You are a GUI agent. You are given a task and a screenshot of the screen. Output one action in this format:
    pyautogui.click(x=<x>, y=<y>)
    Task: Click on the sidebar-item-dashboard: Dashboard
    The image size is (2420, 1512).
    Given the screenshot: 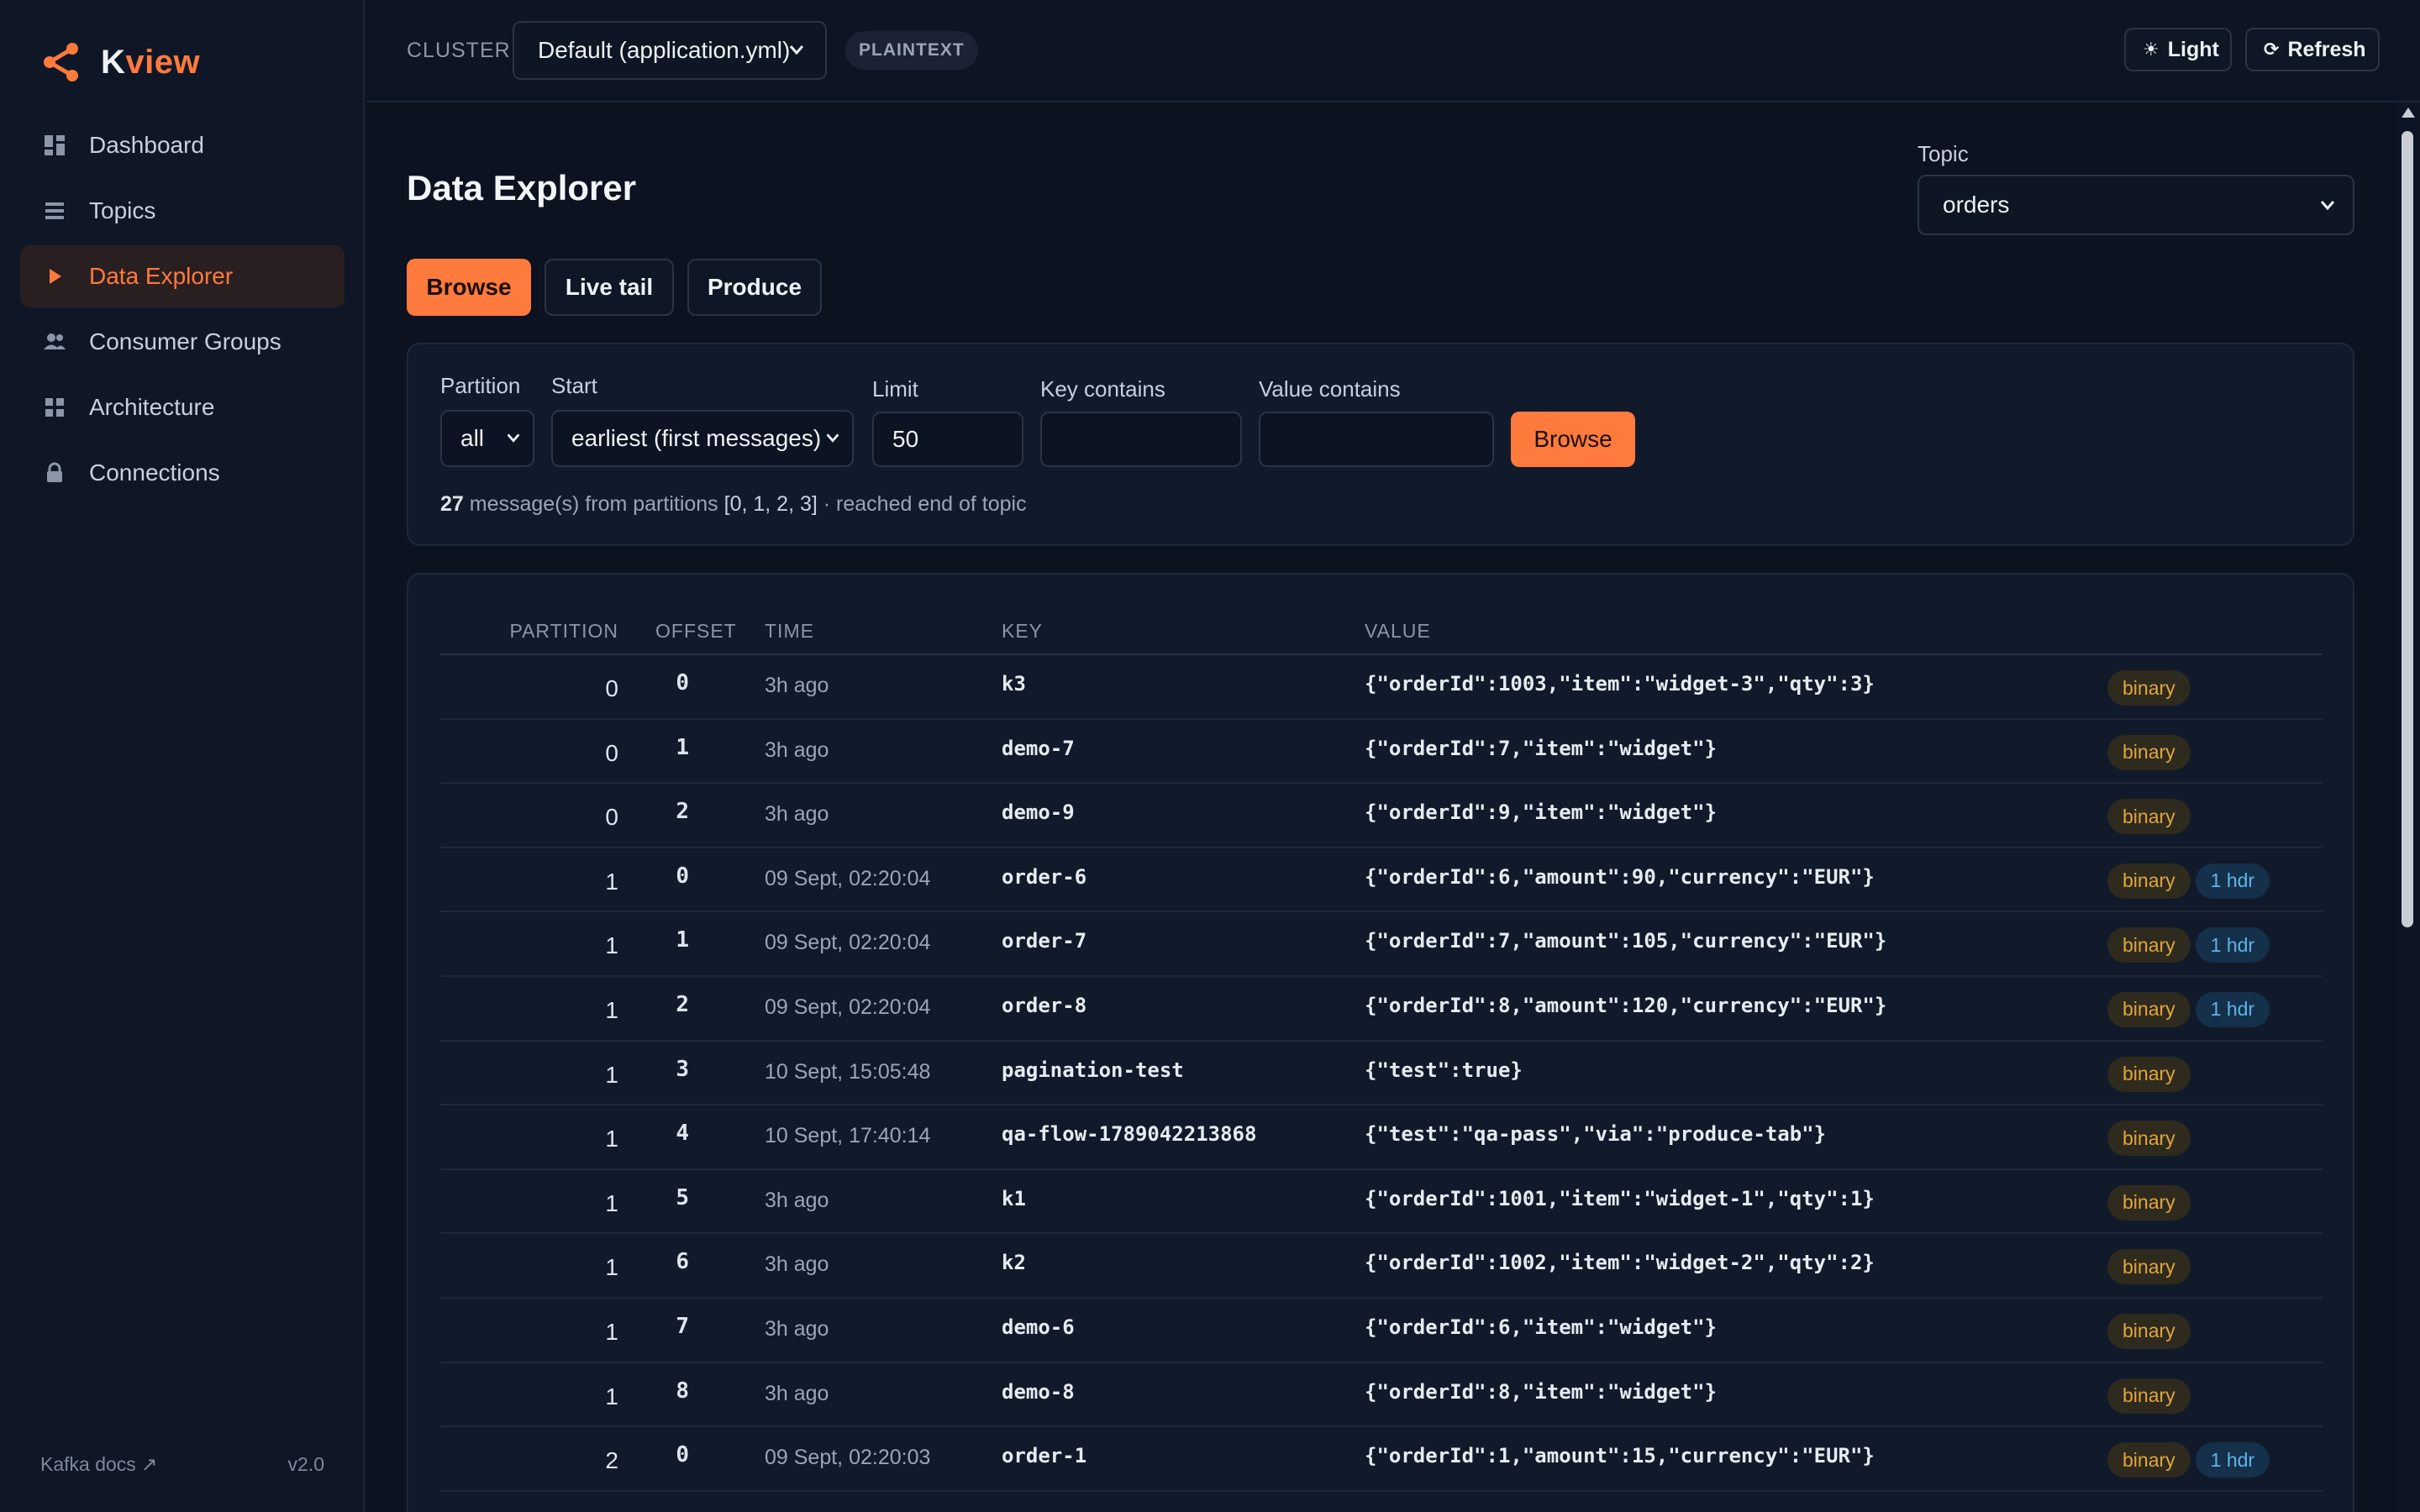 What is the action you would take?
    pyautogui.click(x=182, y=145)
    